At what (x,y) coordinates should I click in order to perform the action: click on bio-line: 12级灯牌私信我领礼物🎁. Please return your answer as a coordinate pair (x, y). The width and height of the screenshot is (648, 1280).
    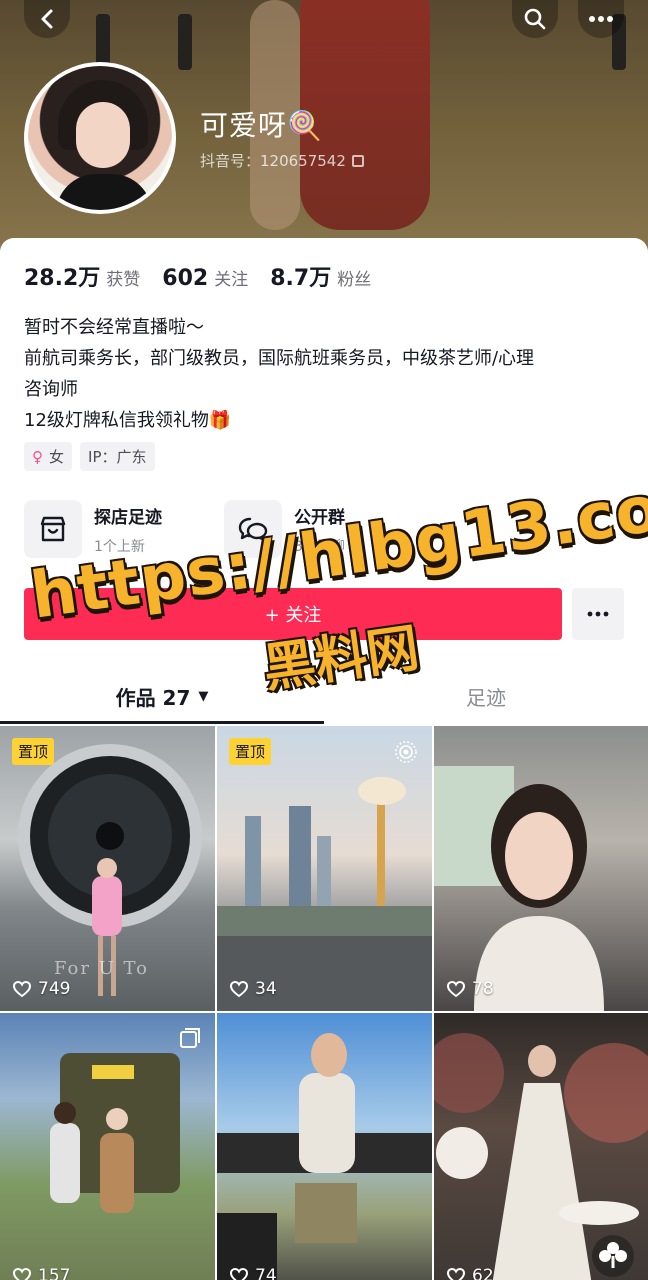
    Looking at the image, I should click on (128, 420).